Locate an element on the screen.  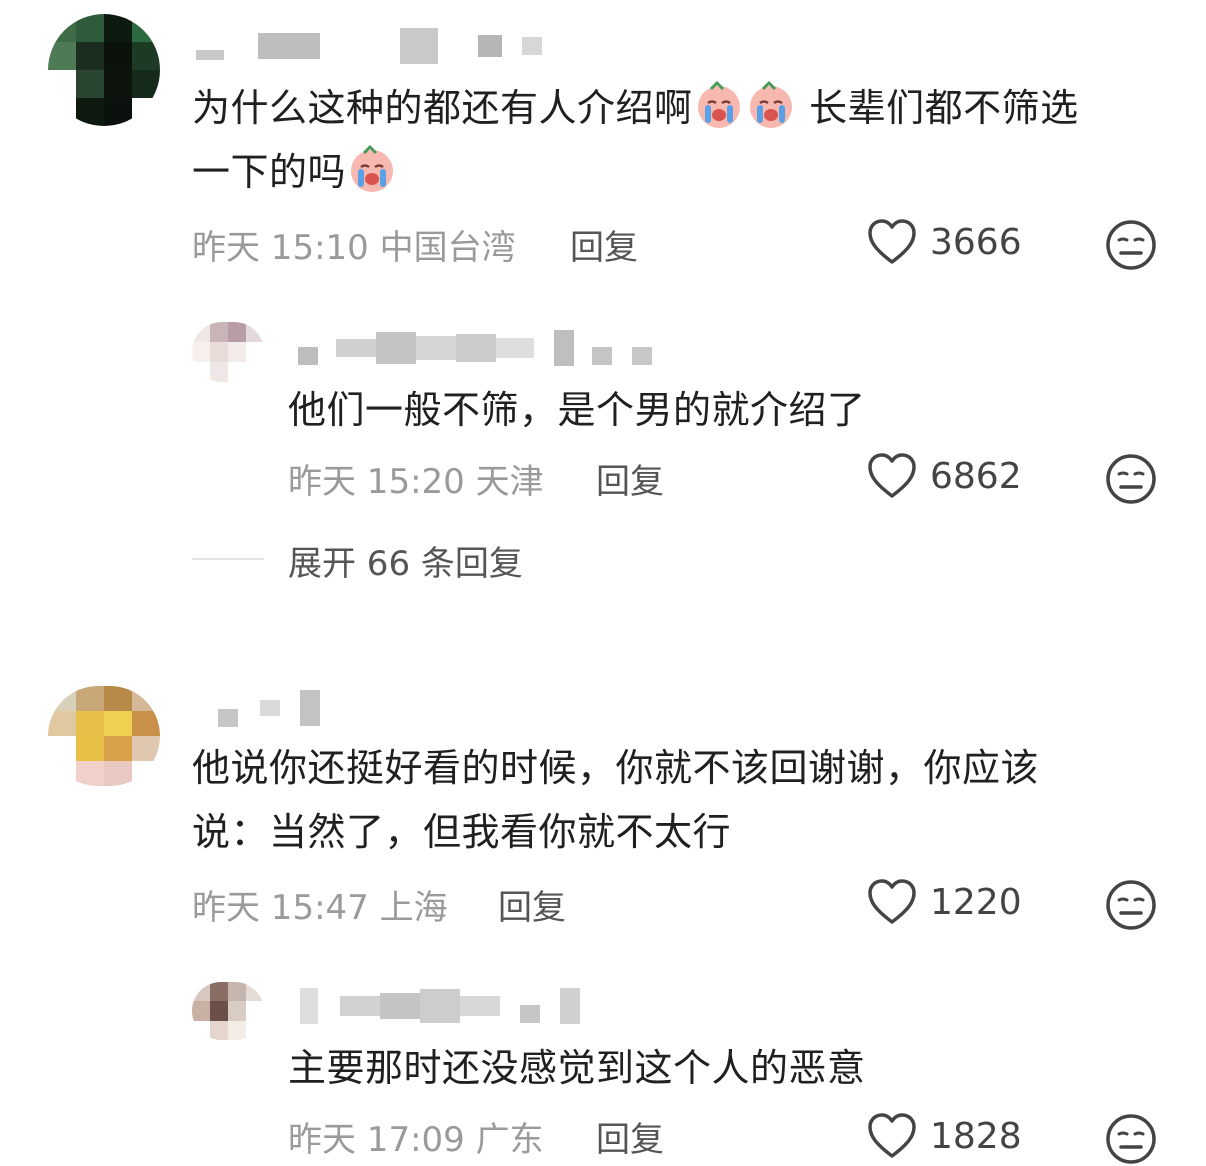
like-count: 1828 is located at coordinates (976, 1136).